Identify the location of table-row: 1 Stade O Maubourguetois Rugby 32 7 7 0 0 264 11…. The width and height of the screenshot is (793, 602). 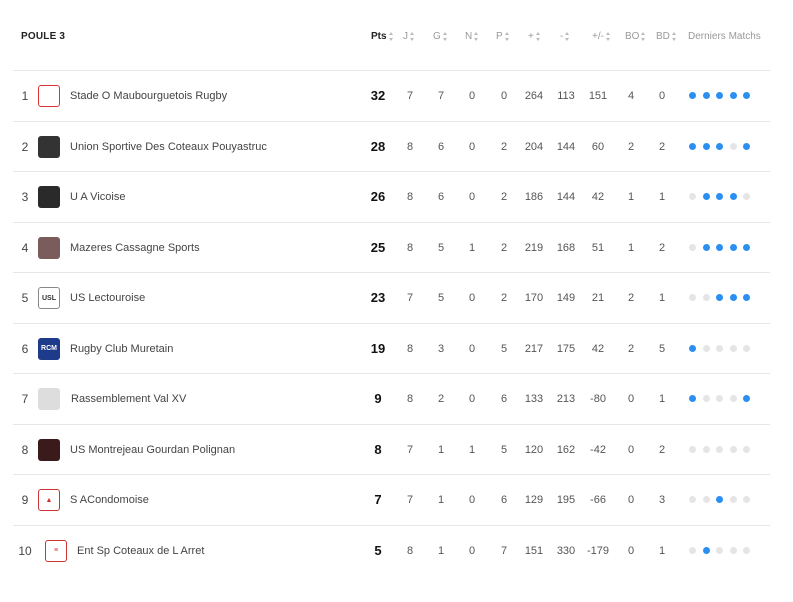
(391, 95).